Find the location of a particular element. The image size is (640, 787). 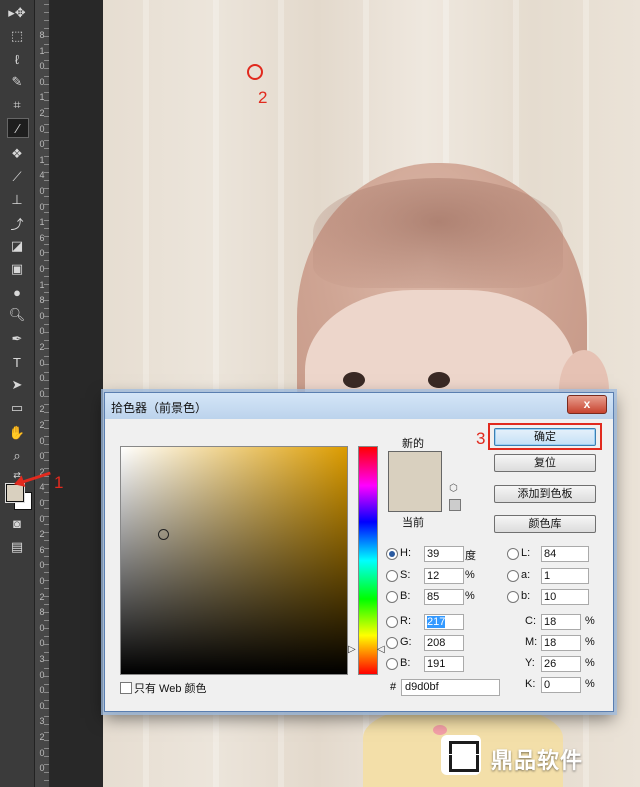

l-field: 84 is located at coordinates (565, 554).